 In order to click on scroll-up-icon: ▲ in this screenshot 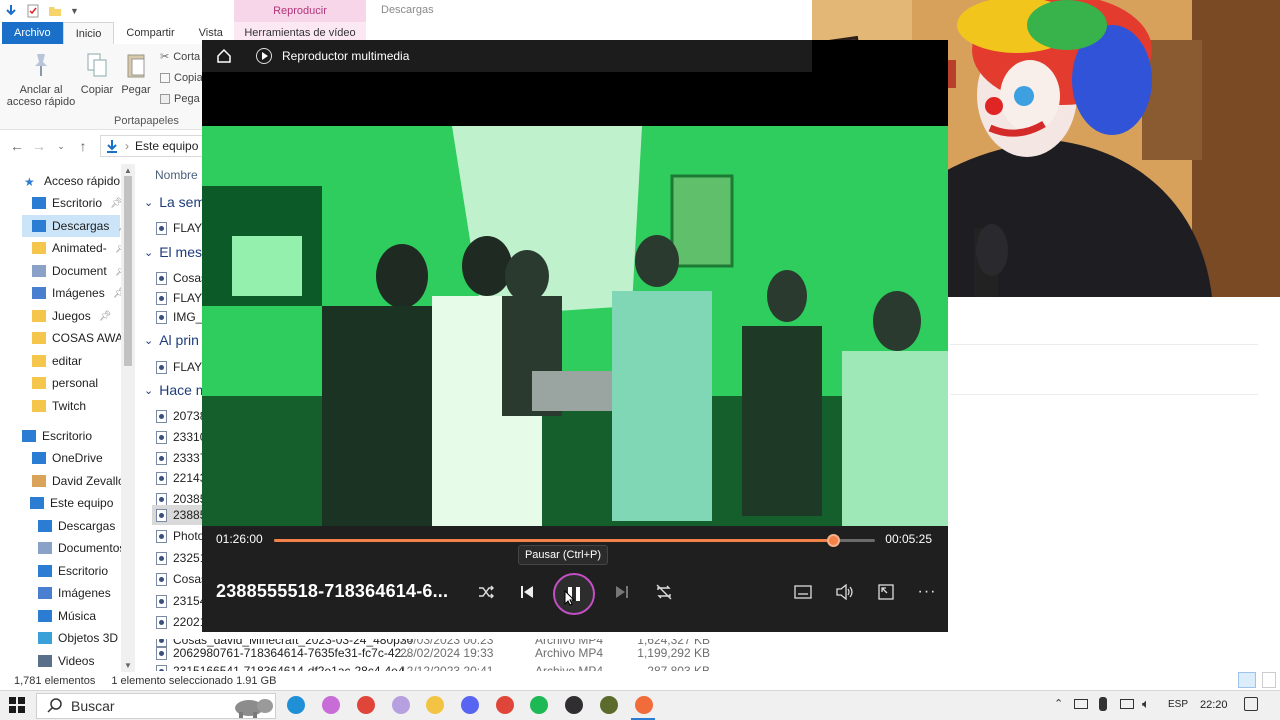, I will do `click(128, 170)`.